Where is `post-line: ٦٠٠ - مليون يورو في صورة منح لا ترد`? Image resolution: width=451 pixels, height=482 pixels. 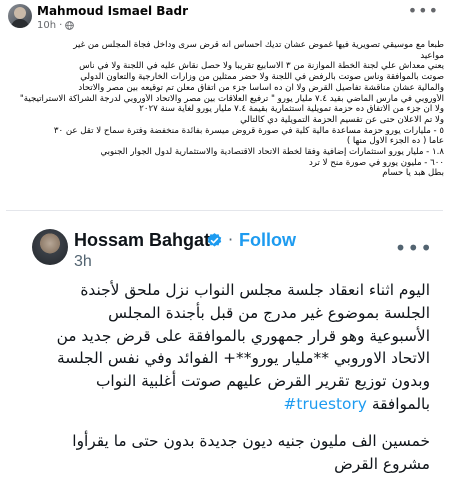
post-line: ٦٠٠ - مليون يورو في صورة منح لا ترد is located at coordinates (376, 162).